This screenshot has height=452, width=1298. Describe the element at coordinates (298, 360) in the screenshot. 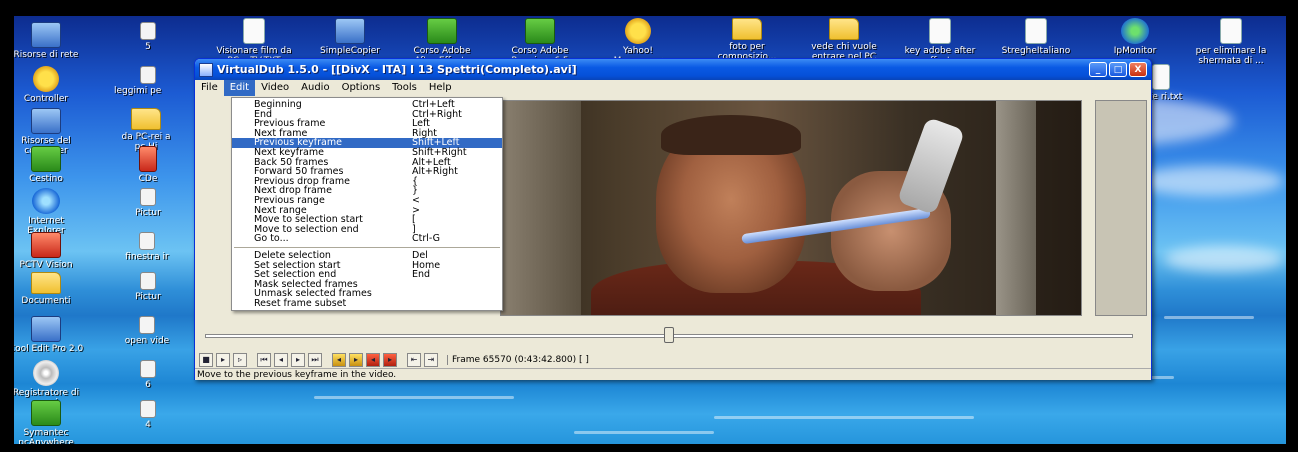

I see `next-icon: ▸` at that location.